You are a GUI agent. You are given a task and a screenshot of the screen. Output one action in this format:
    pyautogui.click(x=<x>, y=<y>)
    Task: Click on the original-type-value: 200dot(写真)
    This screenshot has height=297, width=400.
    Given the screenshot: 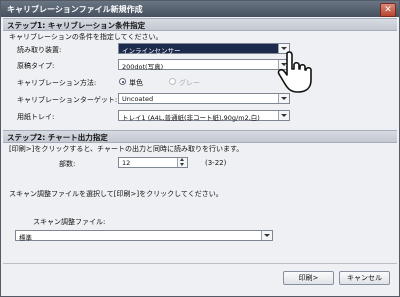 What is the action you would take?
    pyautogui.click(x=143, y=67)
    